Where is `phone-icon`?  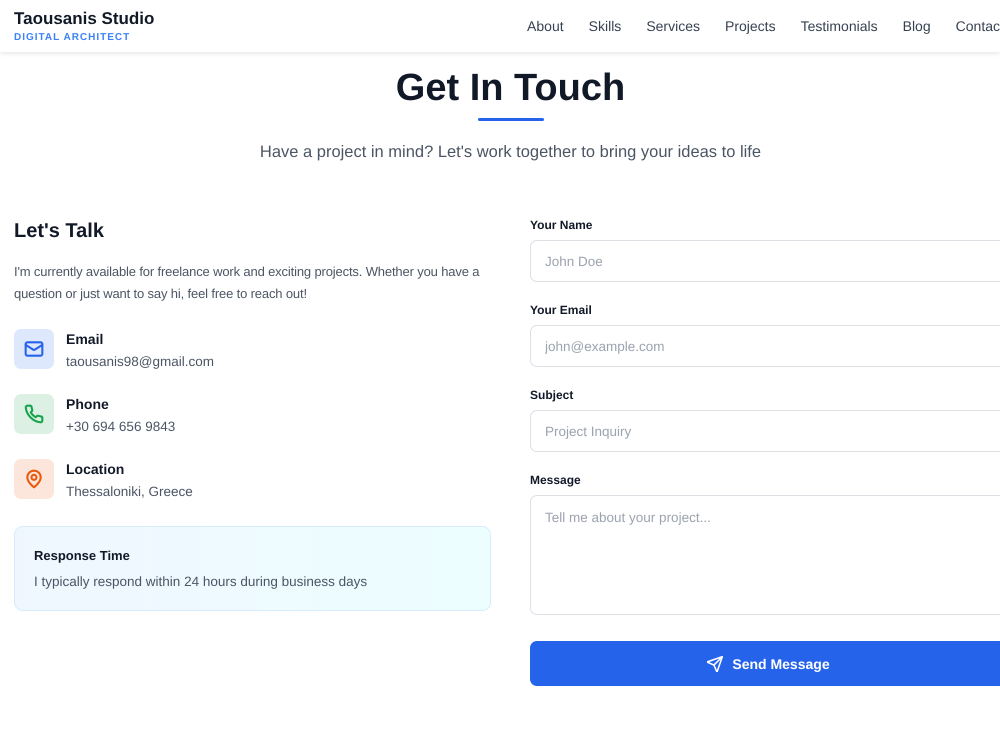 phone-icon is located at coordinates (34, 414).